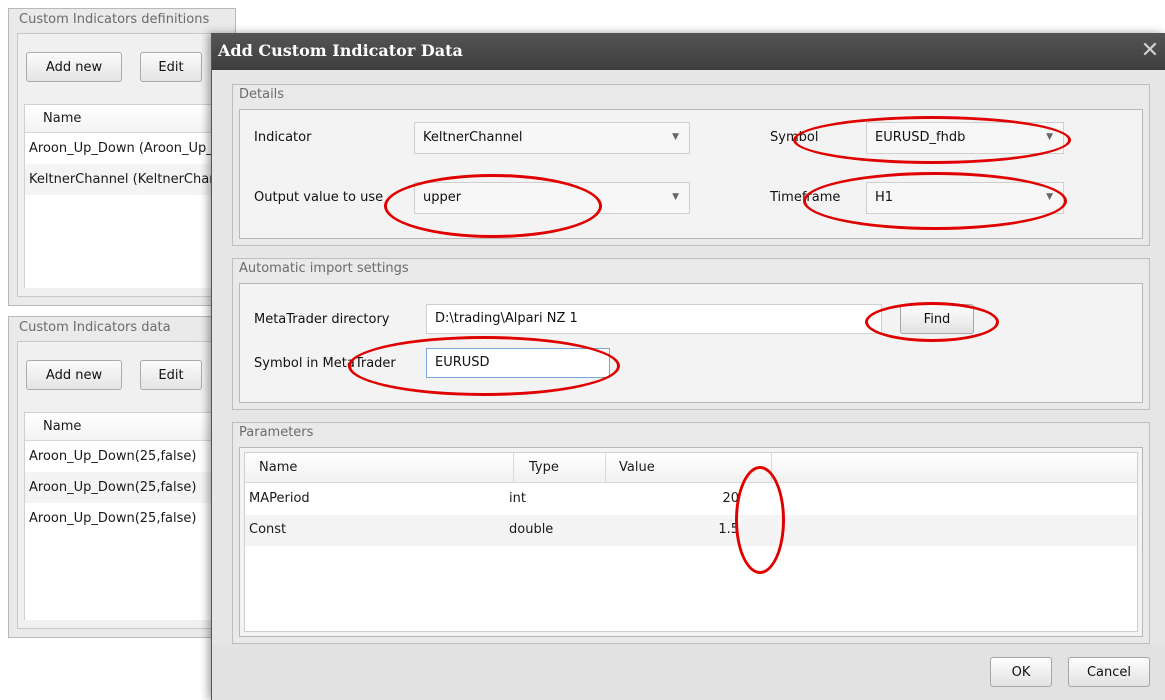  What do you see at coordinates (552, 138) in the screenshot?
I see `indicator-select: KeltnerChannel ▼` at bounding box center [552, 138].